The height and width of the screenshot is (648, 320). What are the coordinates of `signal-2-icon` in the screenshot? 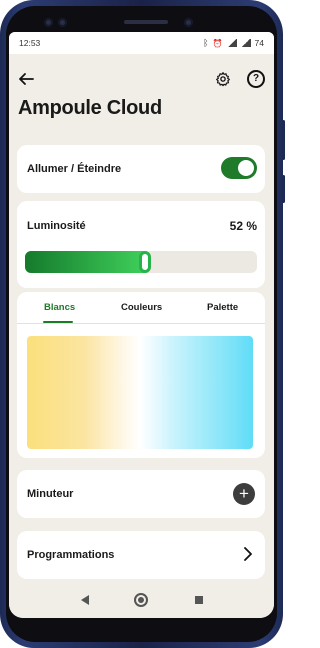 It's located at (245, 43).